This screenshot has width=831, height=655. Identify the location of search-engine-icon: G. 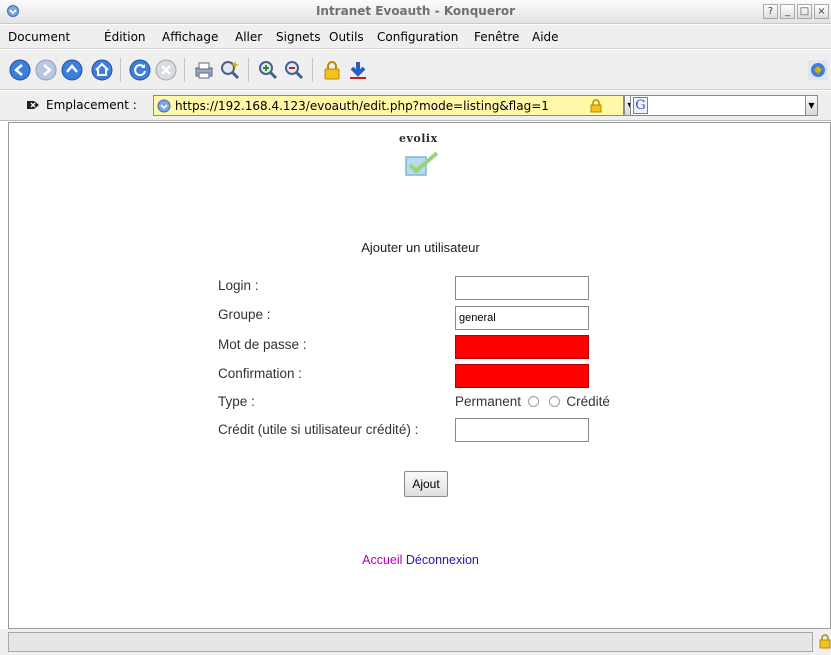
(640, 105).